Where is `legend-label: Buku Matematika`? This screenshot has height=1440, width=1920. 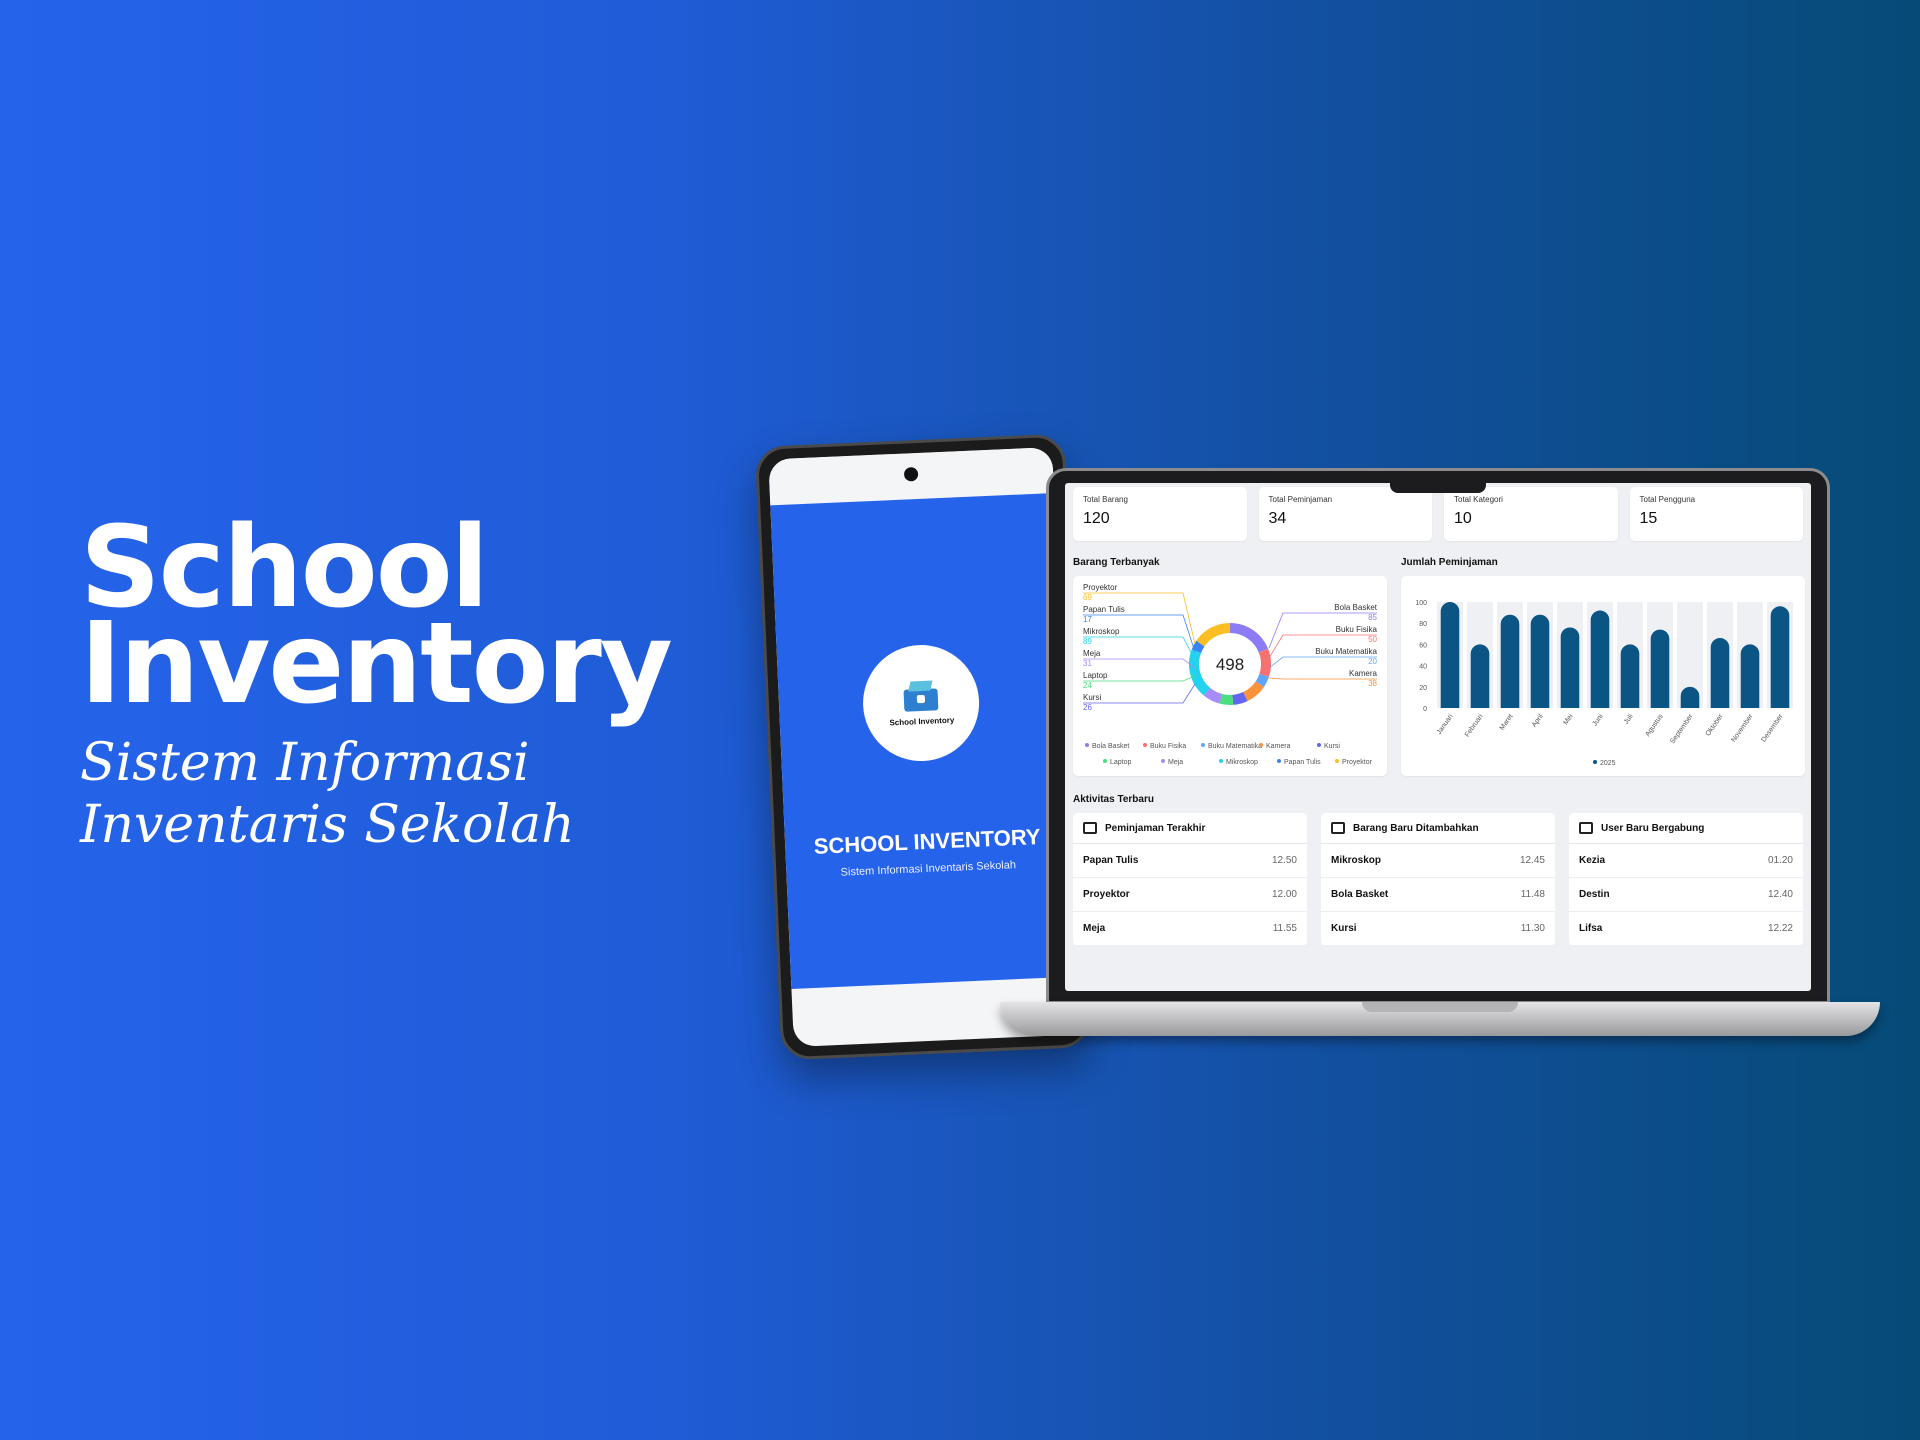
legend-label: Buku Matematika is located at coordinates (1235, 746).